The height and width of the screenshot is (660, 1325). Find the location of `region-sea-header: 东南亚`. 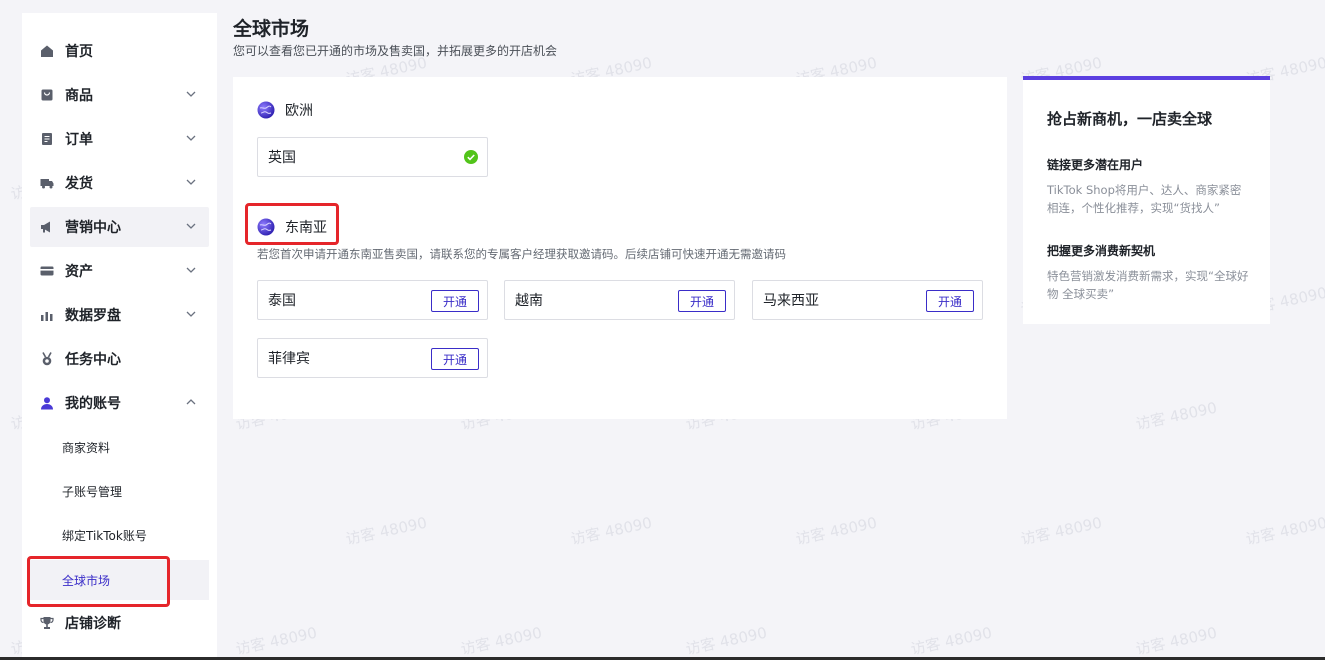

region-sea-header: 东南亚 is located at coordinates (292, 227).